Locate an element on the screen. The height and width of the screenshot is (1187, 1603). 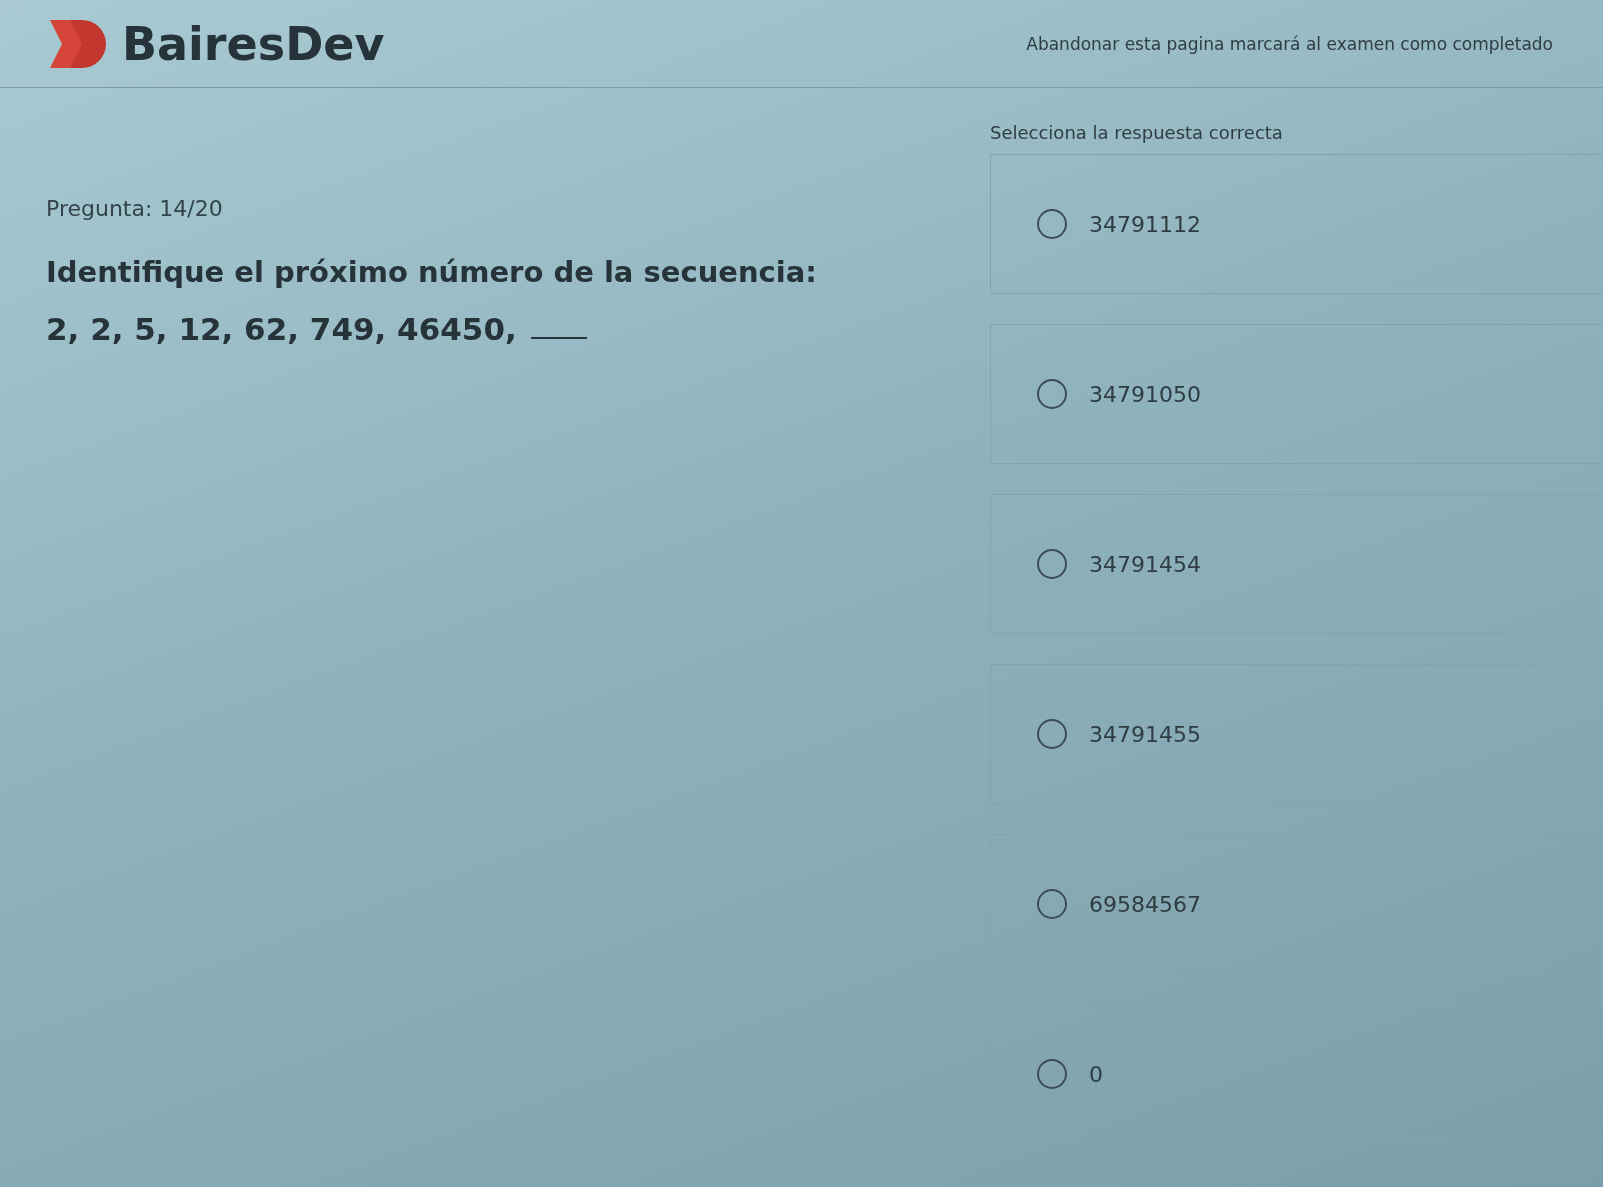
option-label: 34791050 is located at coordinates (1145, 394).